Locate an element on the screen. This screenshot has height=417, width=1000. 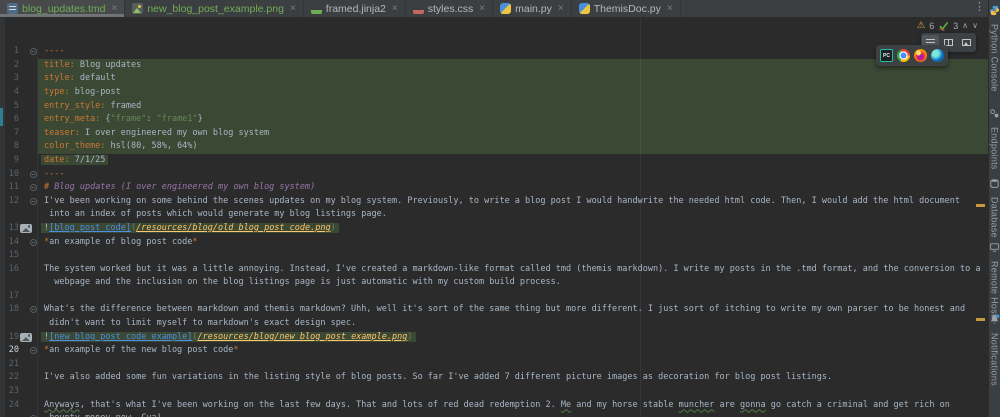
show-preview-only-button is located at coordinates (966, 42).